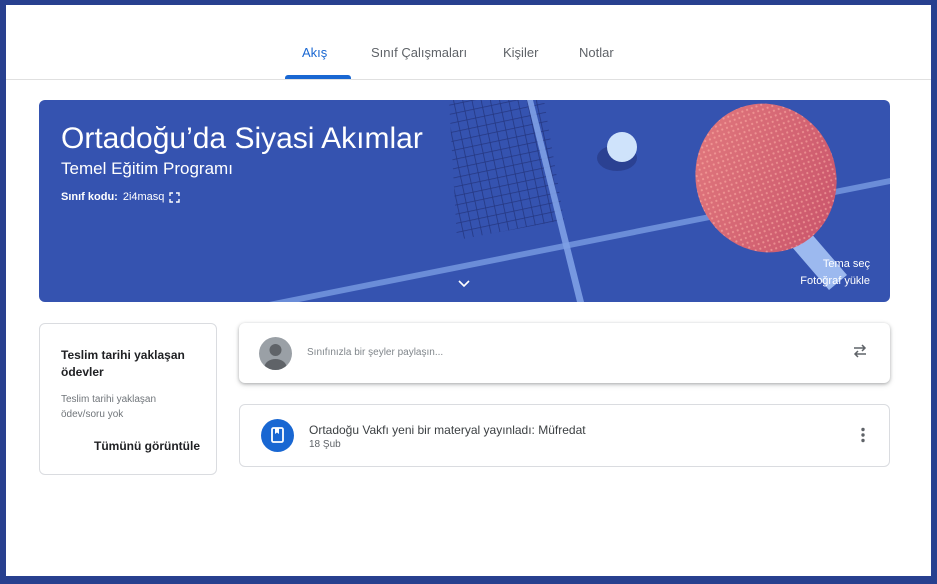 This screenshot has height=584, width=937. What do you see at coordinates (109, 407) in the screenshot?
I see `upcoming-empty-text: Teslim tarihi yaklaşan ödev/soru yok` at bounding box center [109, 407].